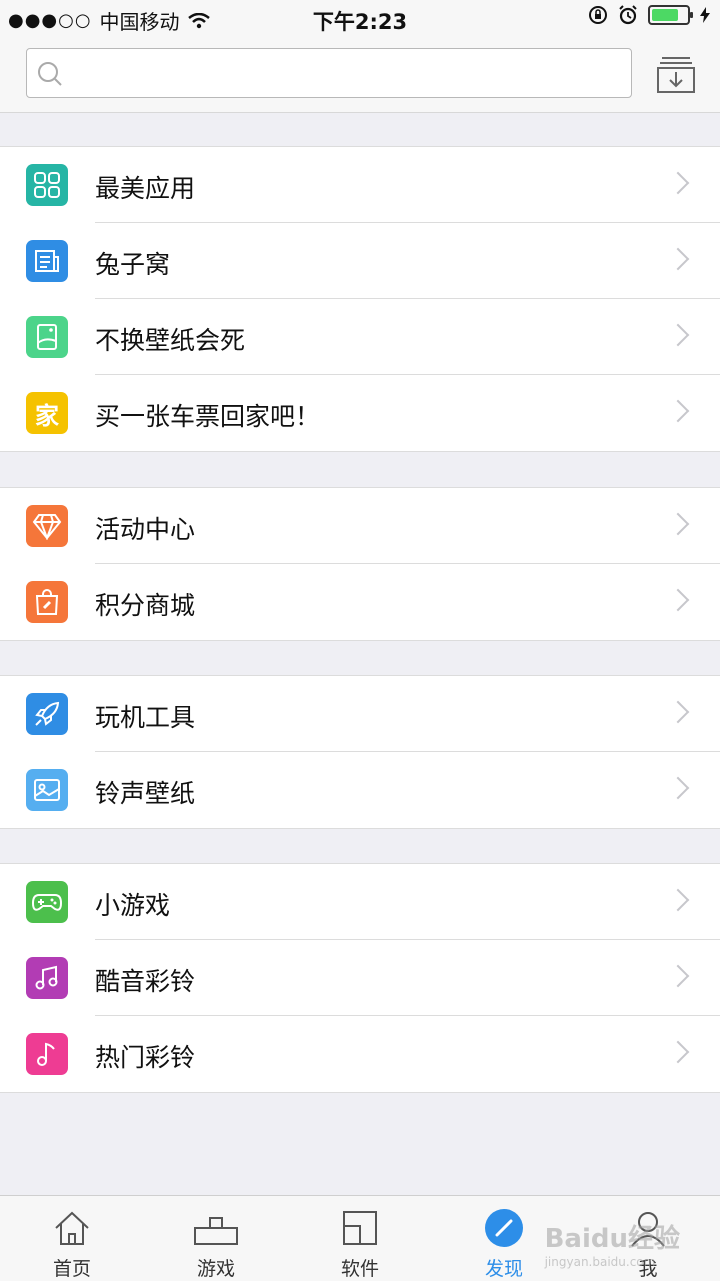  I want to click on status-bar: ●●●○○ 中国移动 下午2:23, so click(360, 18).